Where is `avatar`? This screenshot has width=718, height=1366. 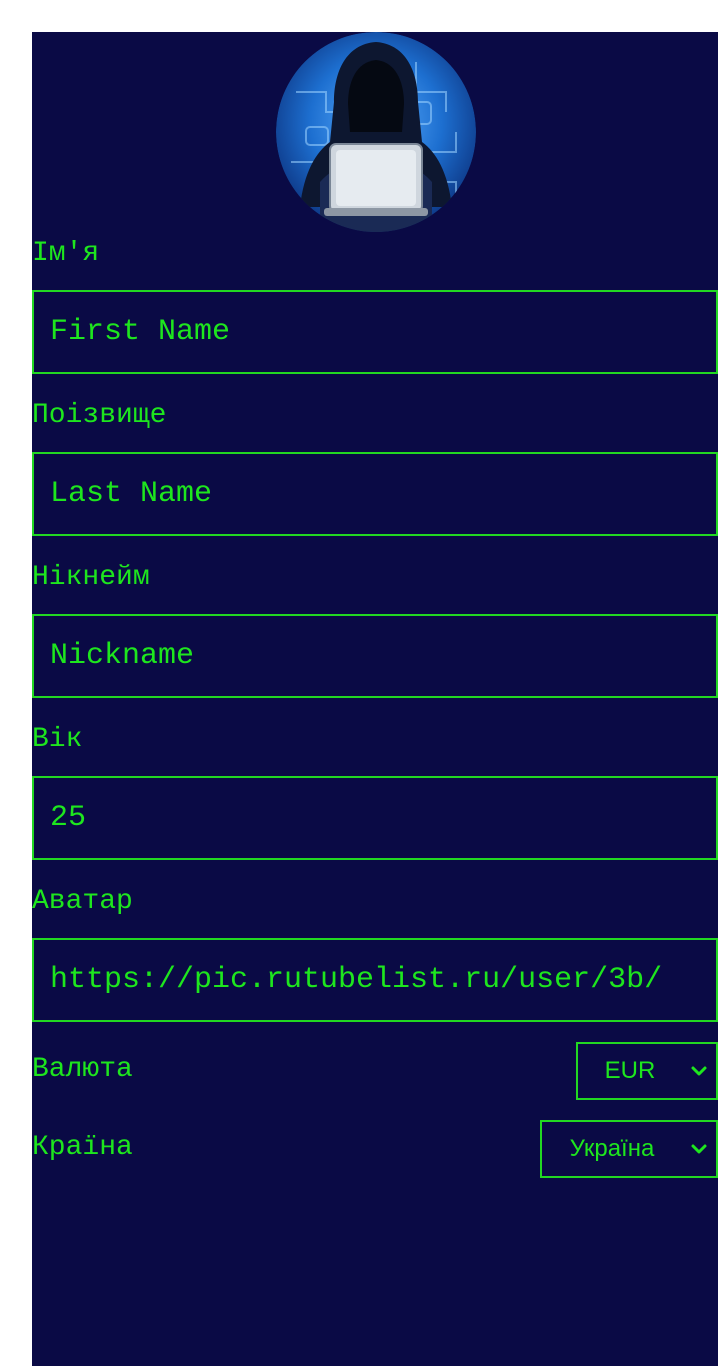 avatar is located at coordinates (376, 132).